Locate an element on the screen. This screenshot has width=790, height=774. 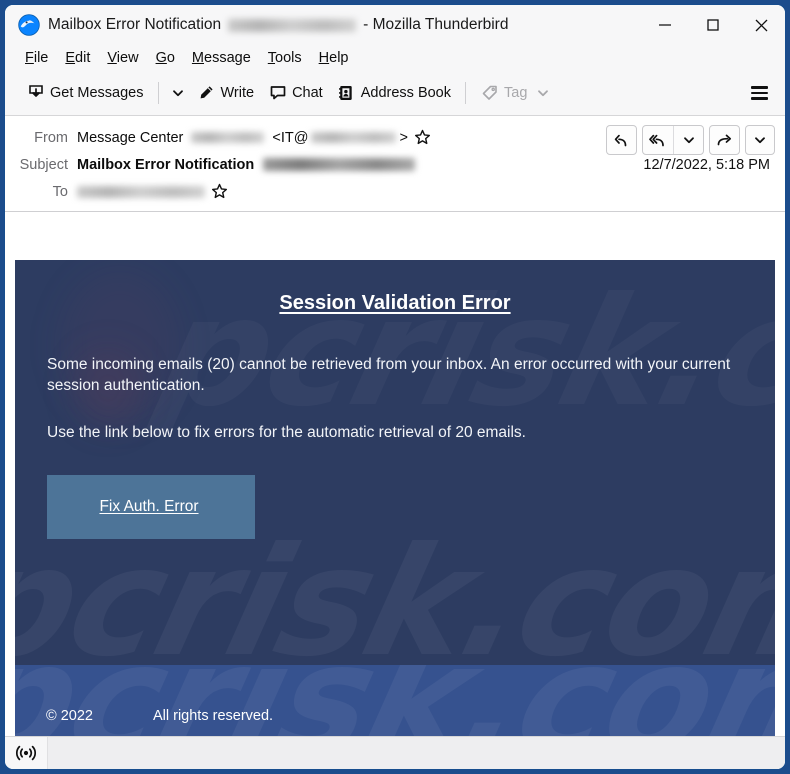
close-icon is located at coordinates (761, 25).